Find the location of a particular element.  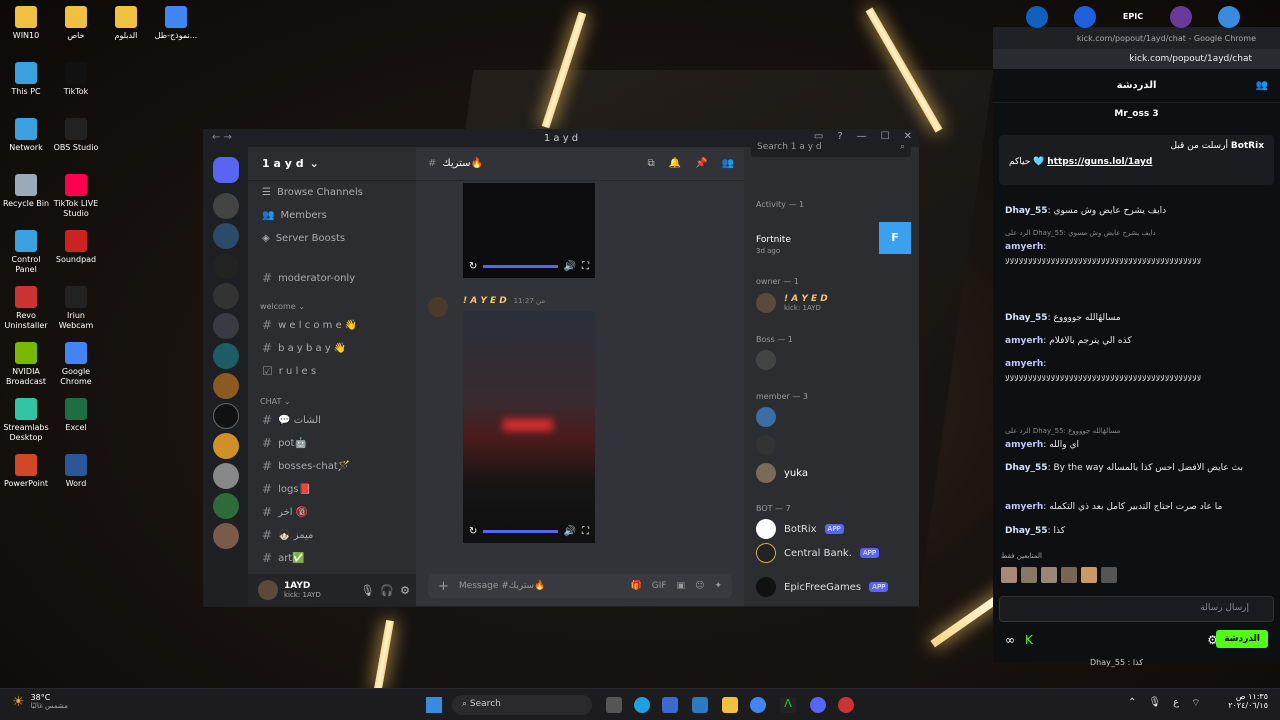

infinity-icon: ∞ is located at coordinates (1010, 640).